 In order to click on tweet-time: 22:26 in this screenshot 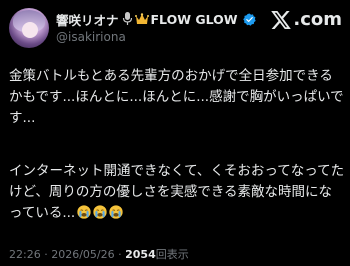, I will do `click(25, 254)`.